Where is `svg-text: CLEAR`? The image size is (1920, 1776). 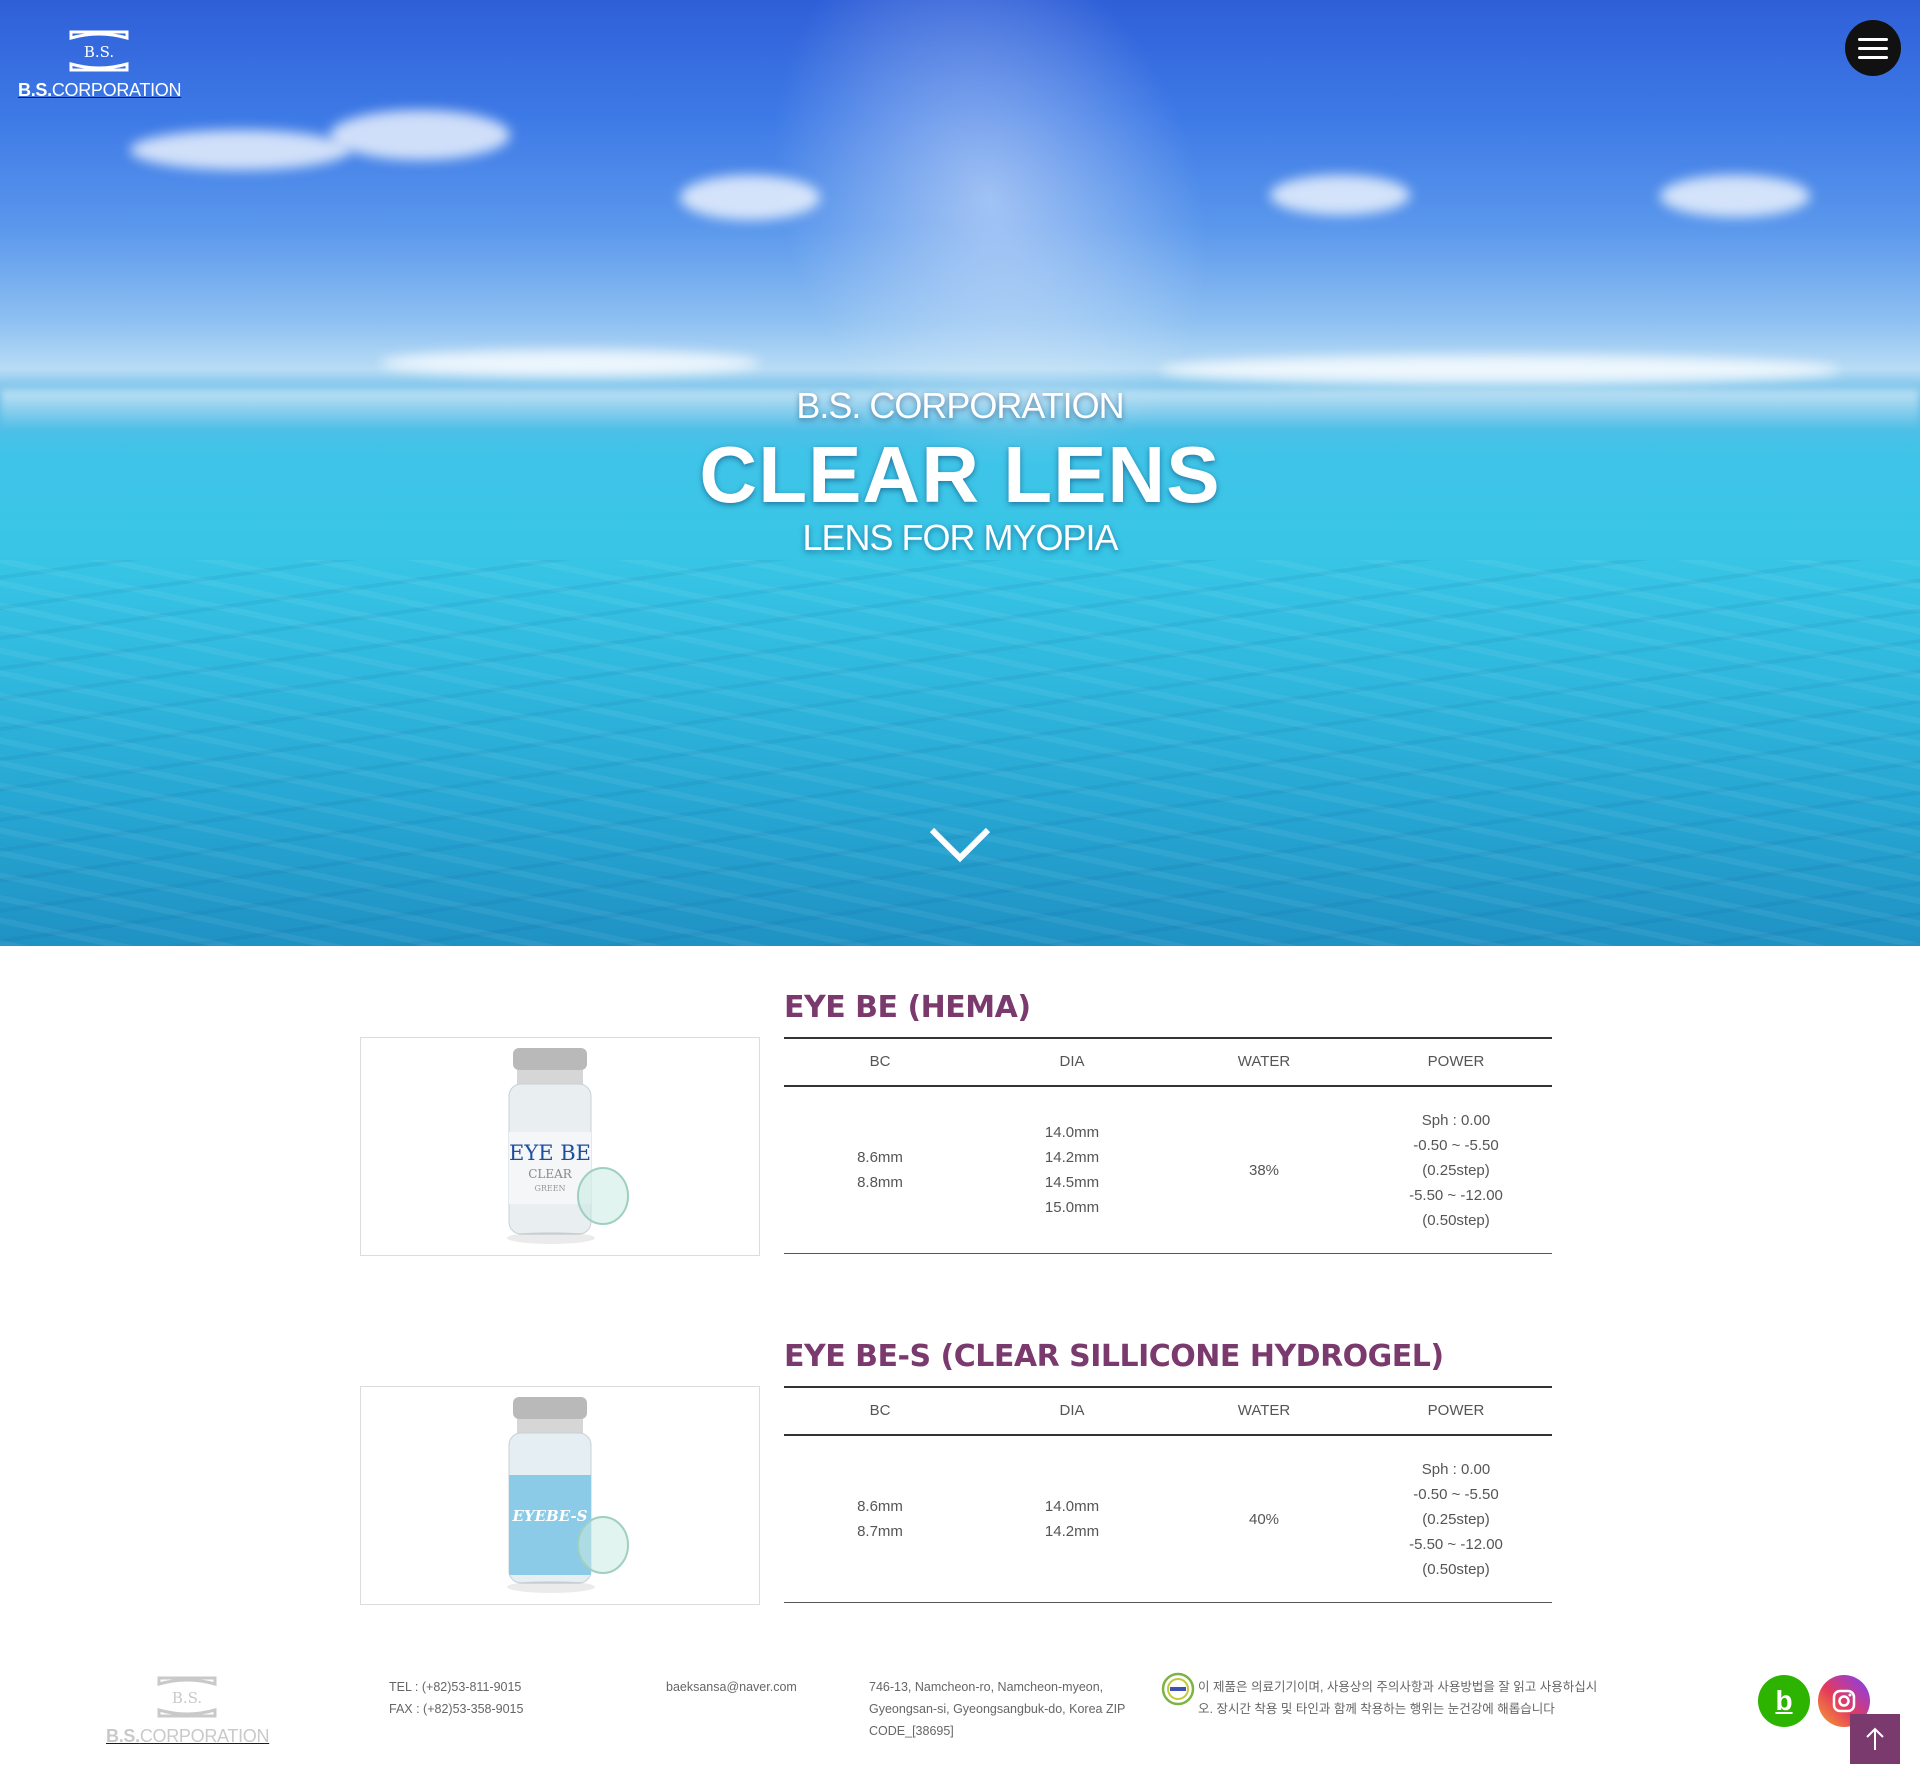
svg-text: CLEAR is located at coordinates (550, 1174).